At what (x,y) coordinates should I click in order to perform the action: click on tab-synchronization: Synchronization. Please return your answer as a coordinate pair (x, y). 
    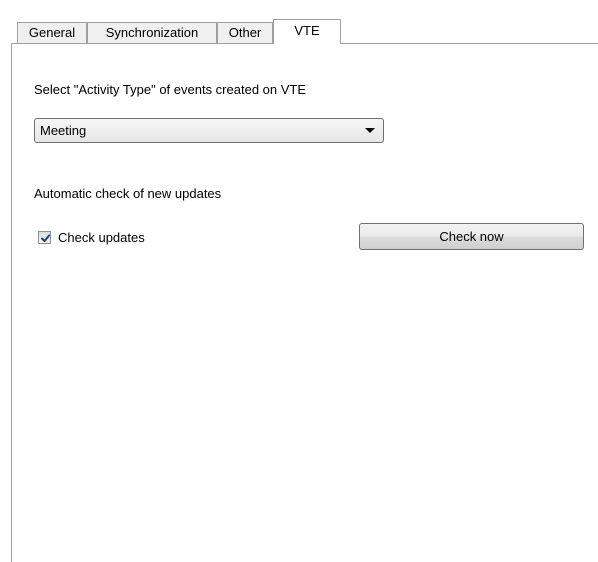
    Looking at the image, I should click on (152, 32).